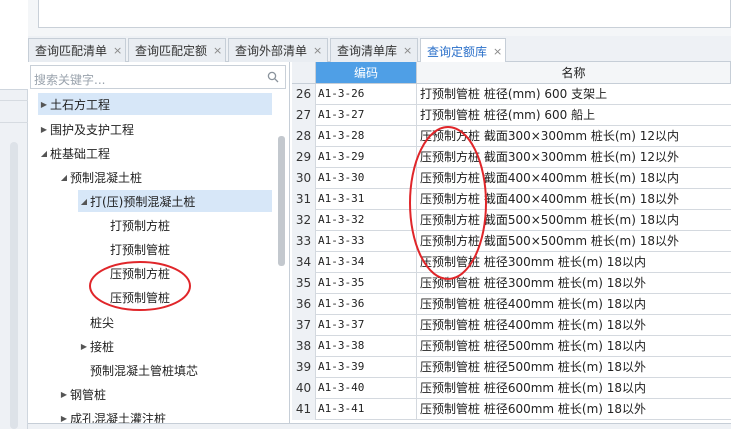 This screenshot has width=731, height=429. I want to click on tree-item-press-square-pile: 压预制方桩, so click(140, 273).